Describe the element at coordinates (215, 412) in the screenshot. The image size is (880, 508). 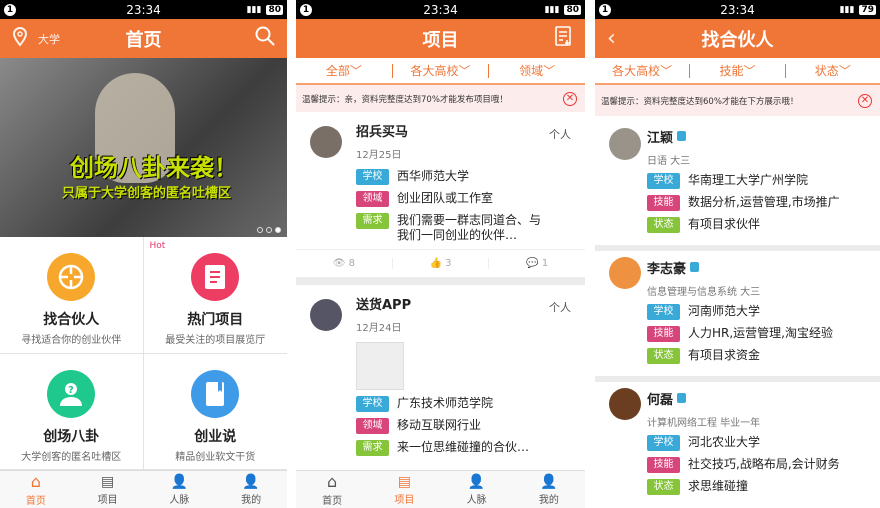
I see `tile-startup-talk: 创业说 精品创业软文干货` at that location.